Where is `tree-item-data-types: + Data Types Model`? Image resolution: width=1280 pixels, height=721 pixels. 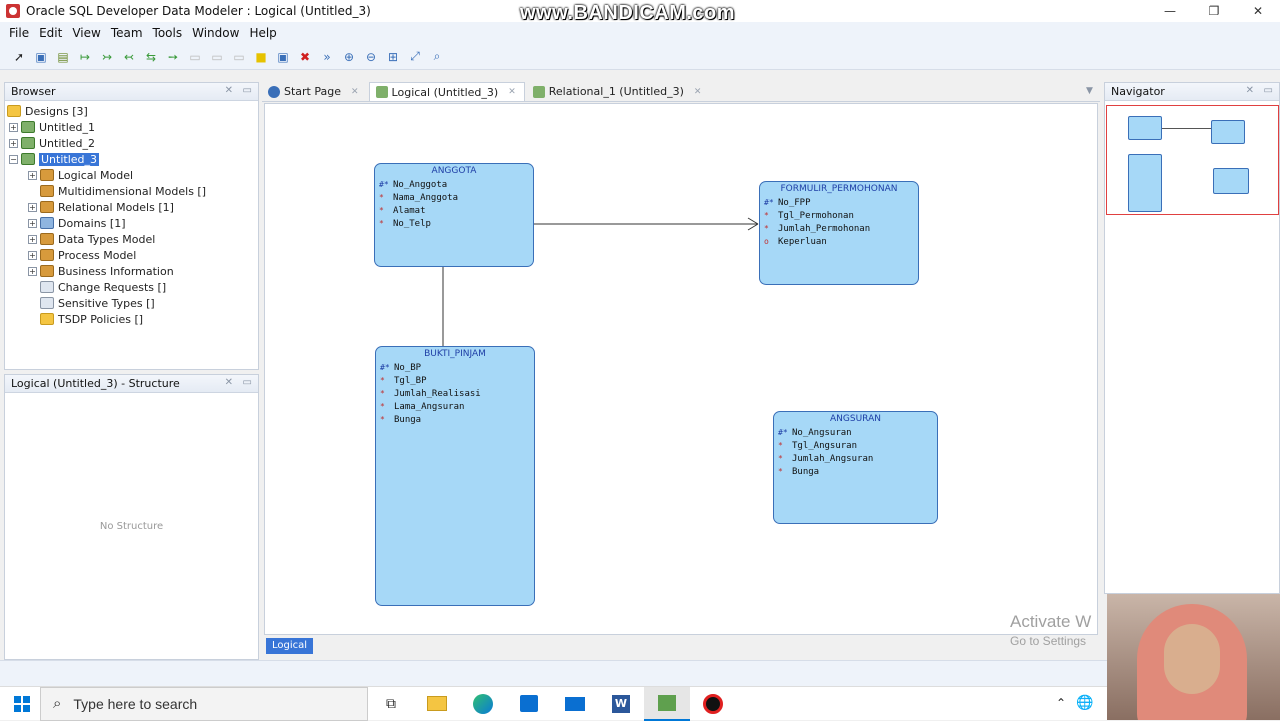 tree-item-data-types: + Data Types Model is located at coordinates (132, 239).